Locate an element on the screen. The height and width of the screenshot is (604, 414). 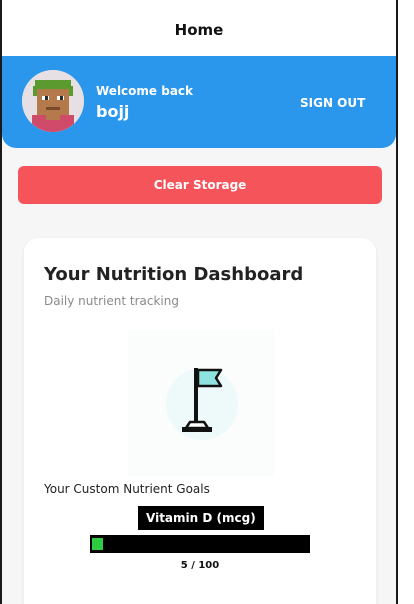
avatar is located at coordinates (53, 101).